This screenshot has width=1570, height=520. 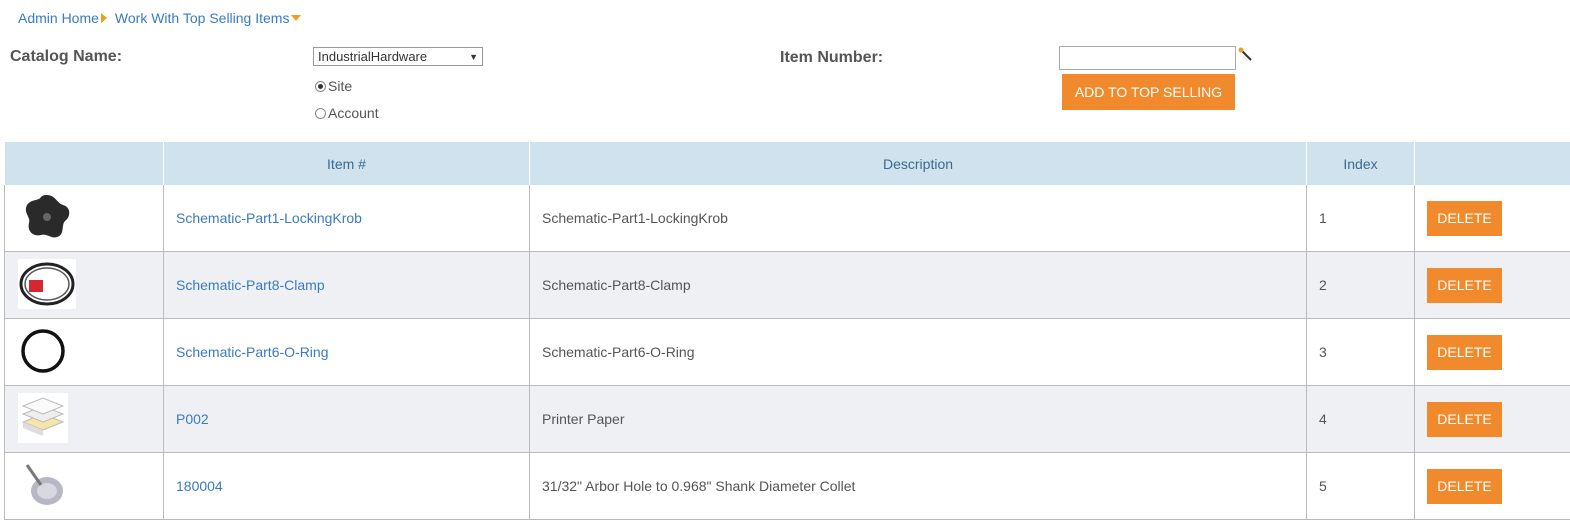 I want to click on breadcrumb-current: Work With Top Selling Items, so click(x=202, y=18).